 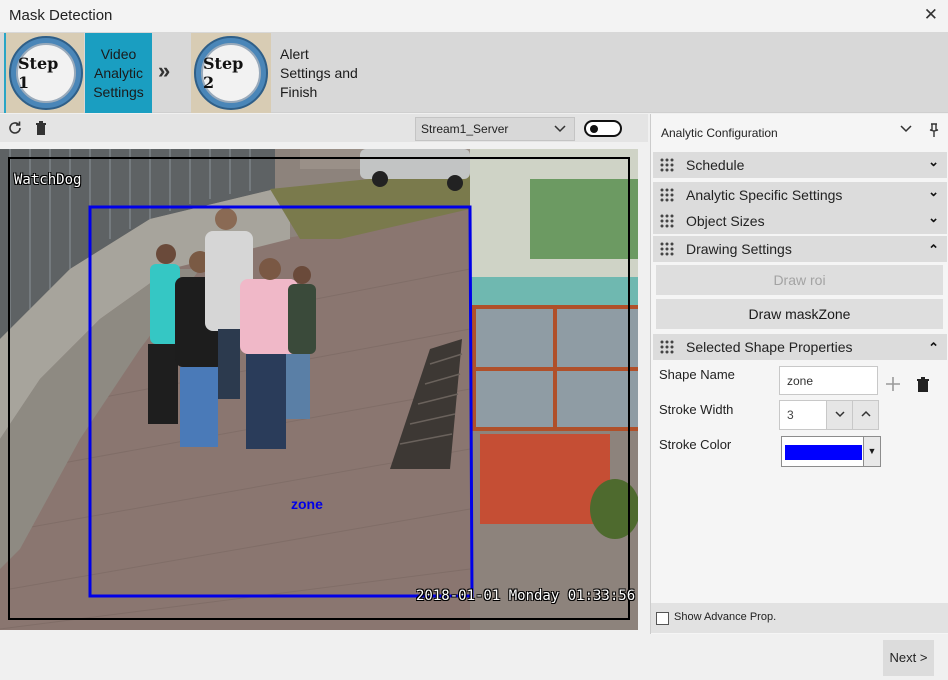 What do you see at coordinates (715, 165) in the screenshot?
I see `section-label: Schedule` at bounding box center [715, 165].